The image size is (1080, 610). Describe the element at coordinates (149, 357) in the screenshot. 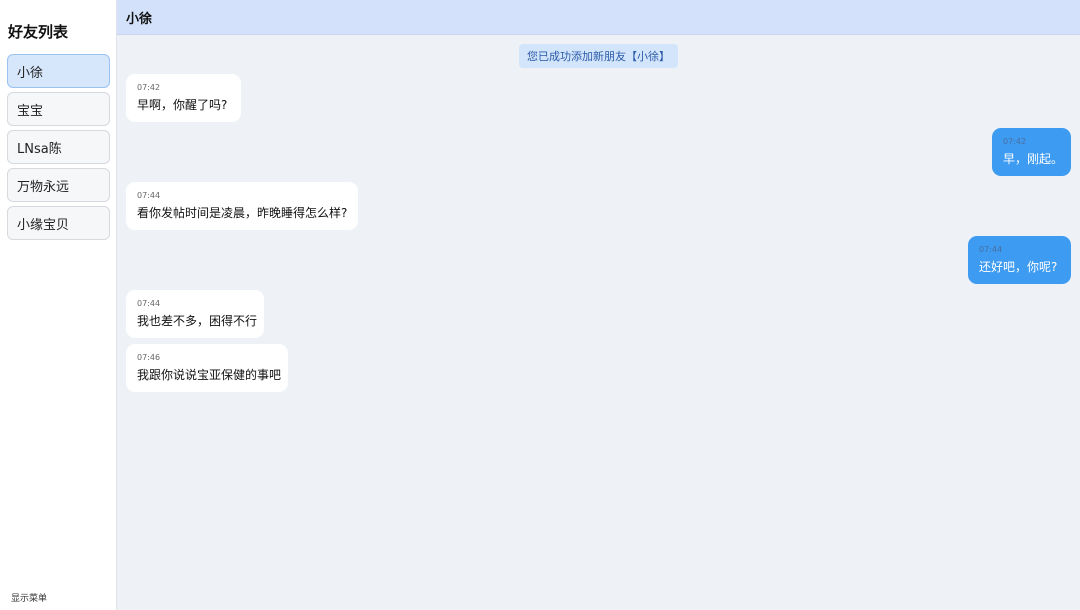

I see `message-time: 07:46` at that location.